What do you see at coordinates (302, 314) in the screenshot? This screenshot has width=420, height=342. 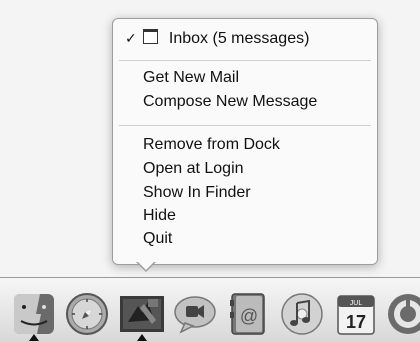 I see `itunes-icon` at bounding box center [302, 314].